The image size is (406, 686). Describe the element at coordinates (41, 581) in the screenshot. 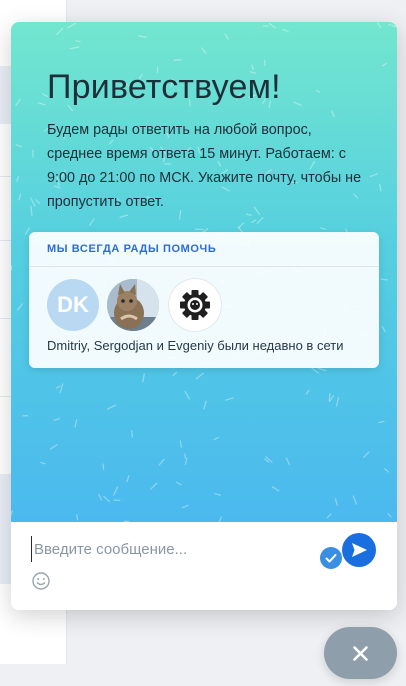

I see `emoji-icon` at that location.